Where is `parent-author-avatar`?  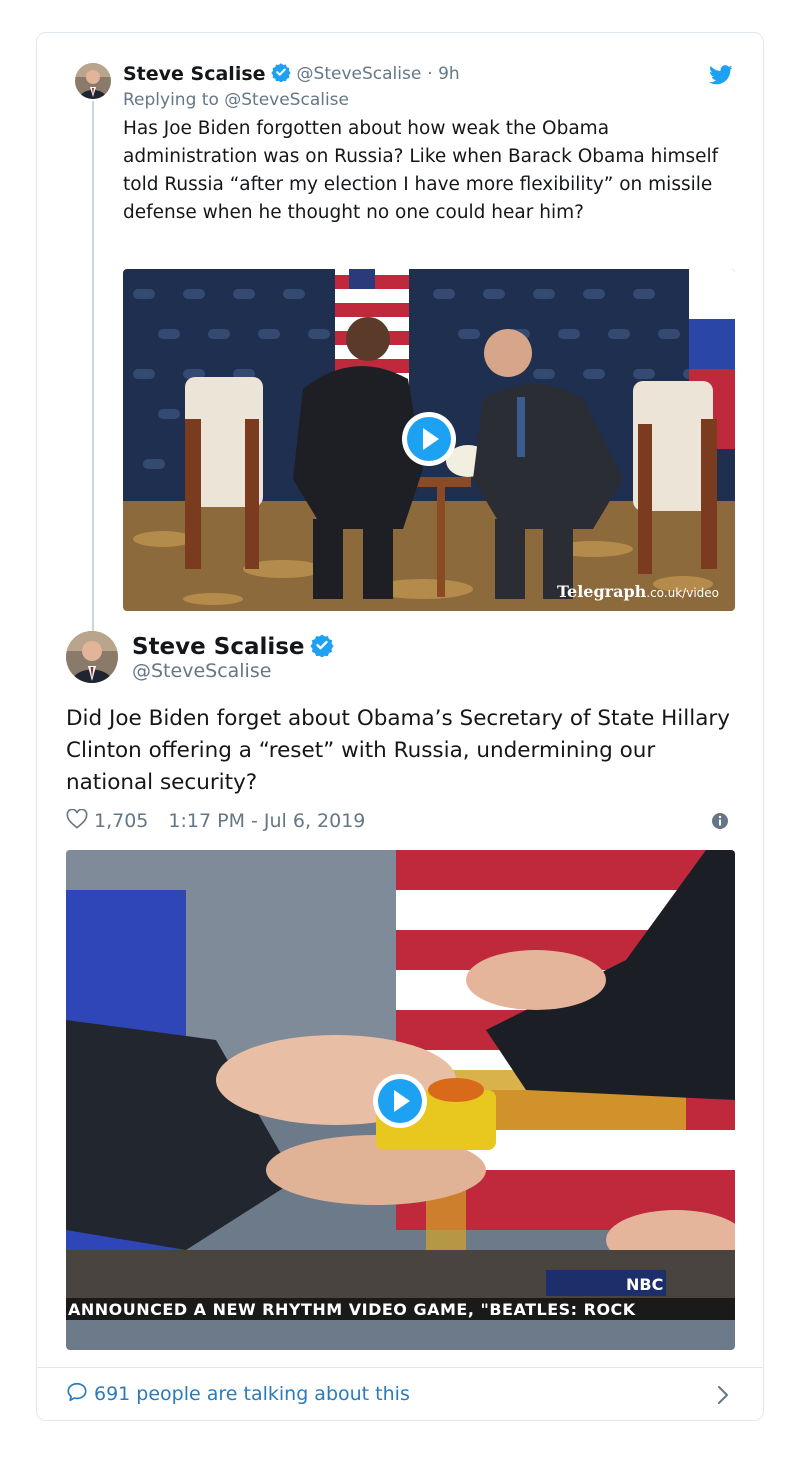 parent-author-avatar is located at coordinates (93, 81).